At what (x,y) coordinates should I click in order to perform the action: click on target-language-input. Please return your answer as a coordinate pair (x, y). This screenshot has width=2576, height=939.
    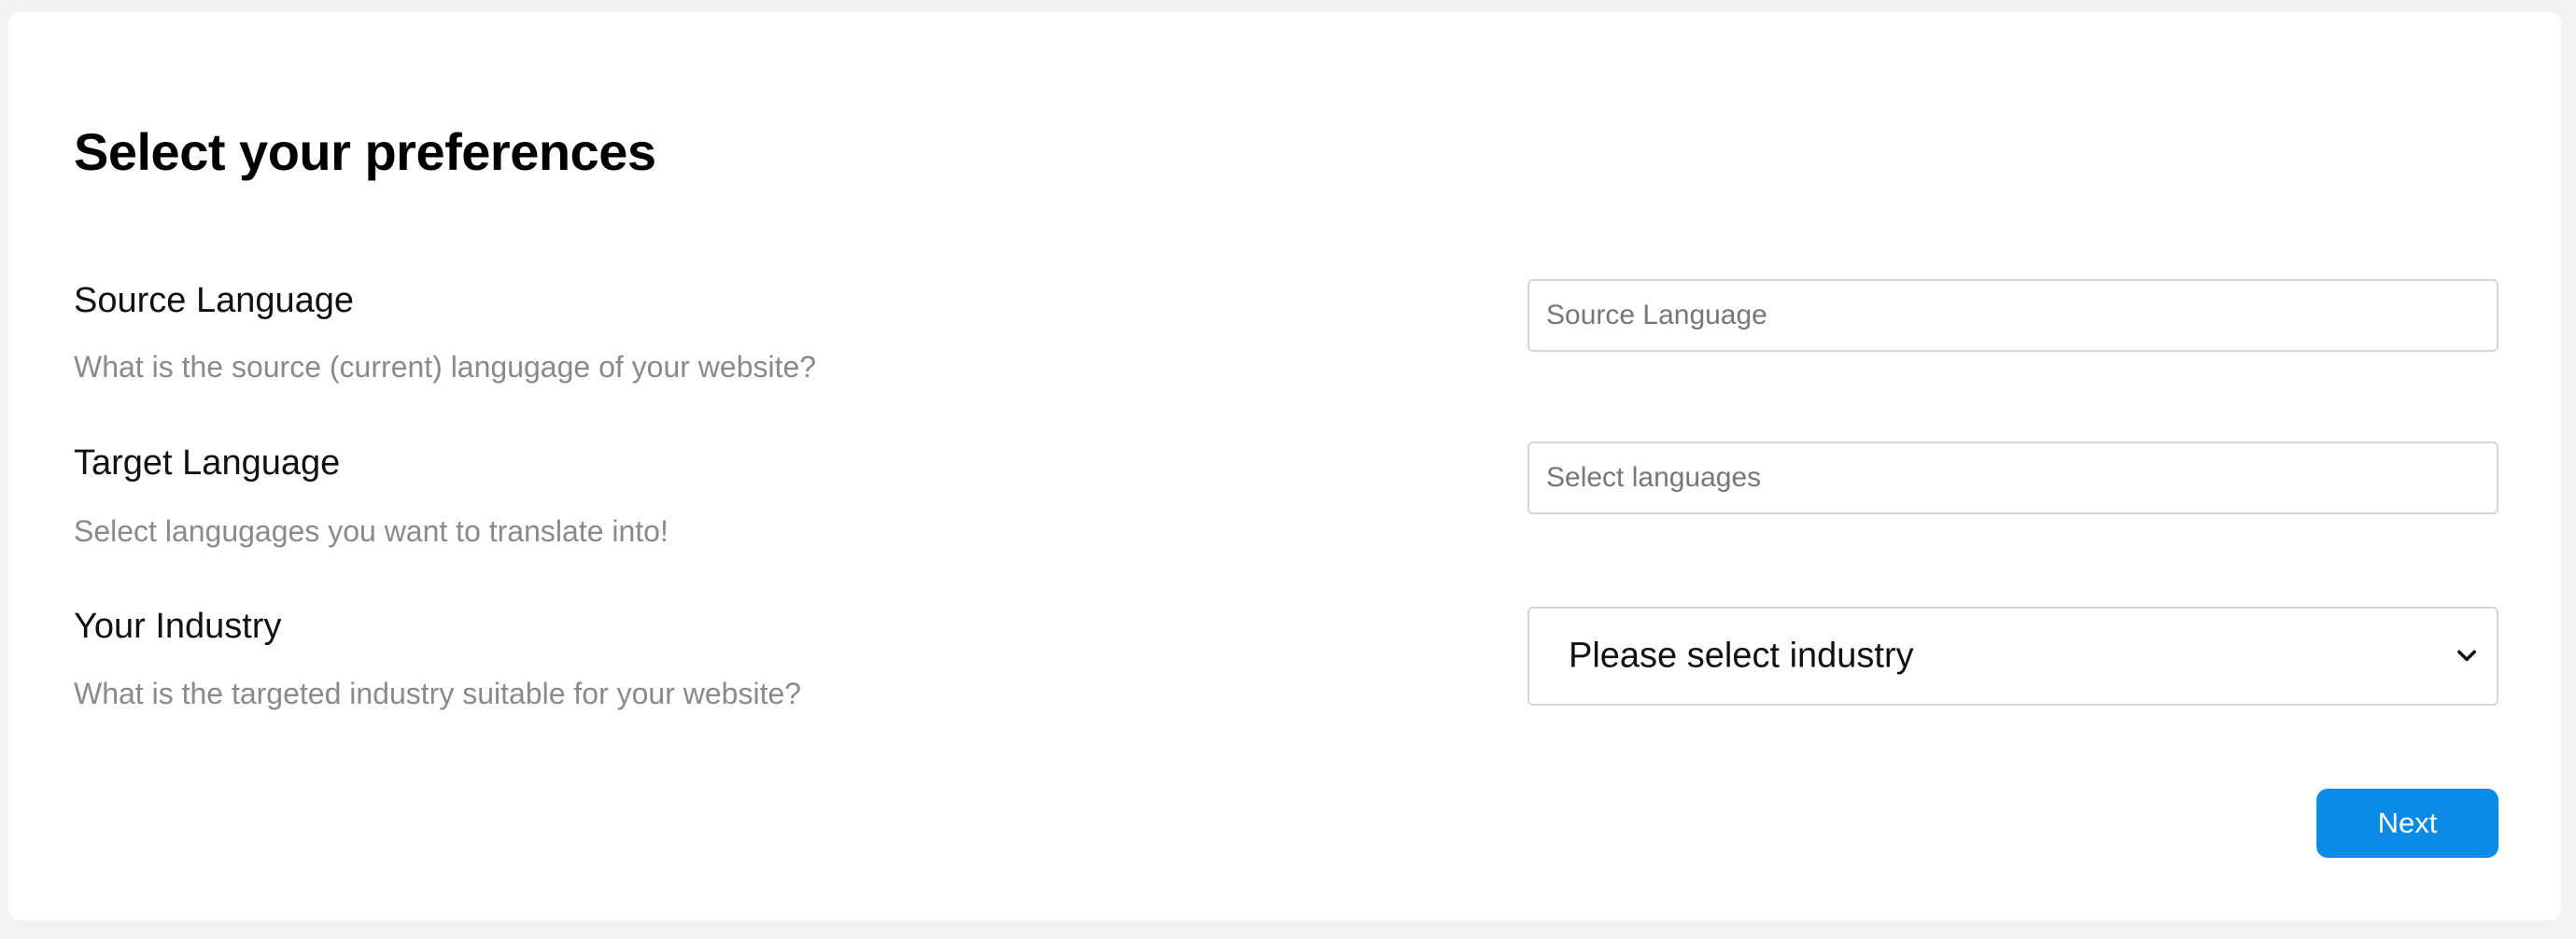
    Looking at the image, I should click on (2013, 478).